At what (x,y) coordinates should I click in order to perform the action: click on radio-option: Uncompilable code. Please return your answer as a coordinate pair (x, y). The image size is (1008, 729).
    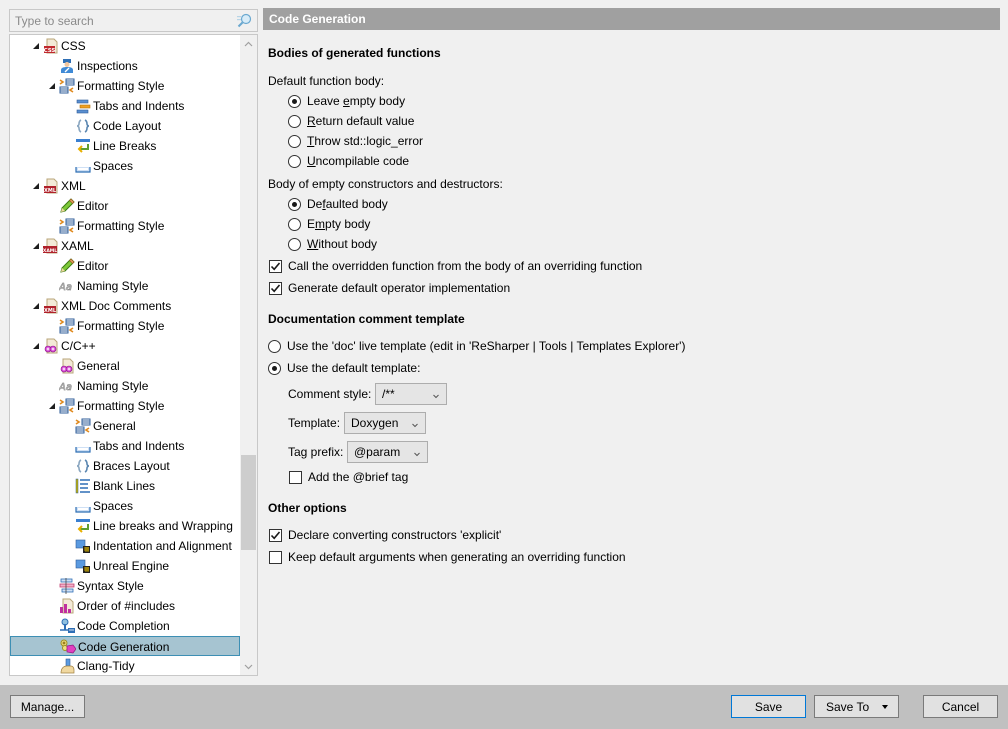
    Looking at the image, I should click on (348, 161).